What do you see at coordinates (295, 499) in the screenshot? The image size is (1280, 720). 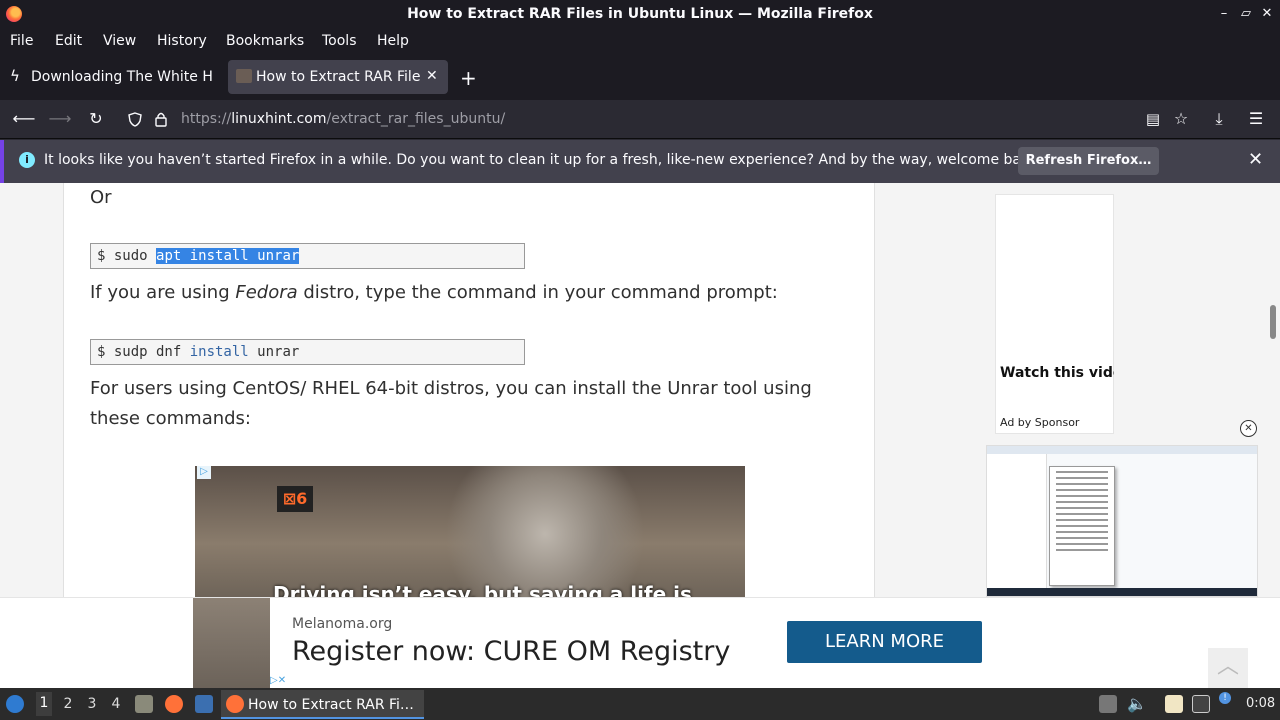 I see `traffic-signal: ⊠6` at bounding box center [295, 499].